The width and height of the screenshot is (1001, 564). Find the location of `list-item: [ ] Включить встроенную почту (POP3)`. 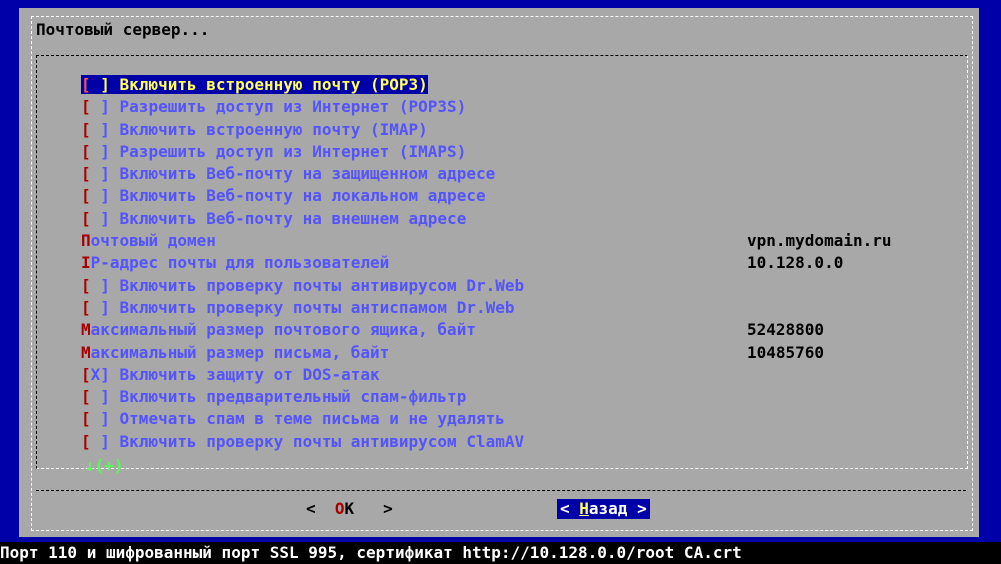

list-item: [ ] Включить встроенную почту (POP3) is located at coordinates (521, 85).